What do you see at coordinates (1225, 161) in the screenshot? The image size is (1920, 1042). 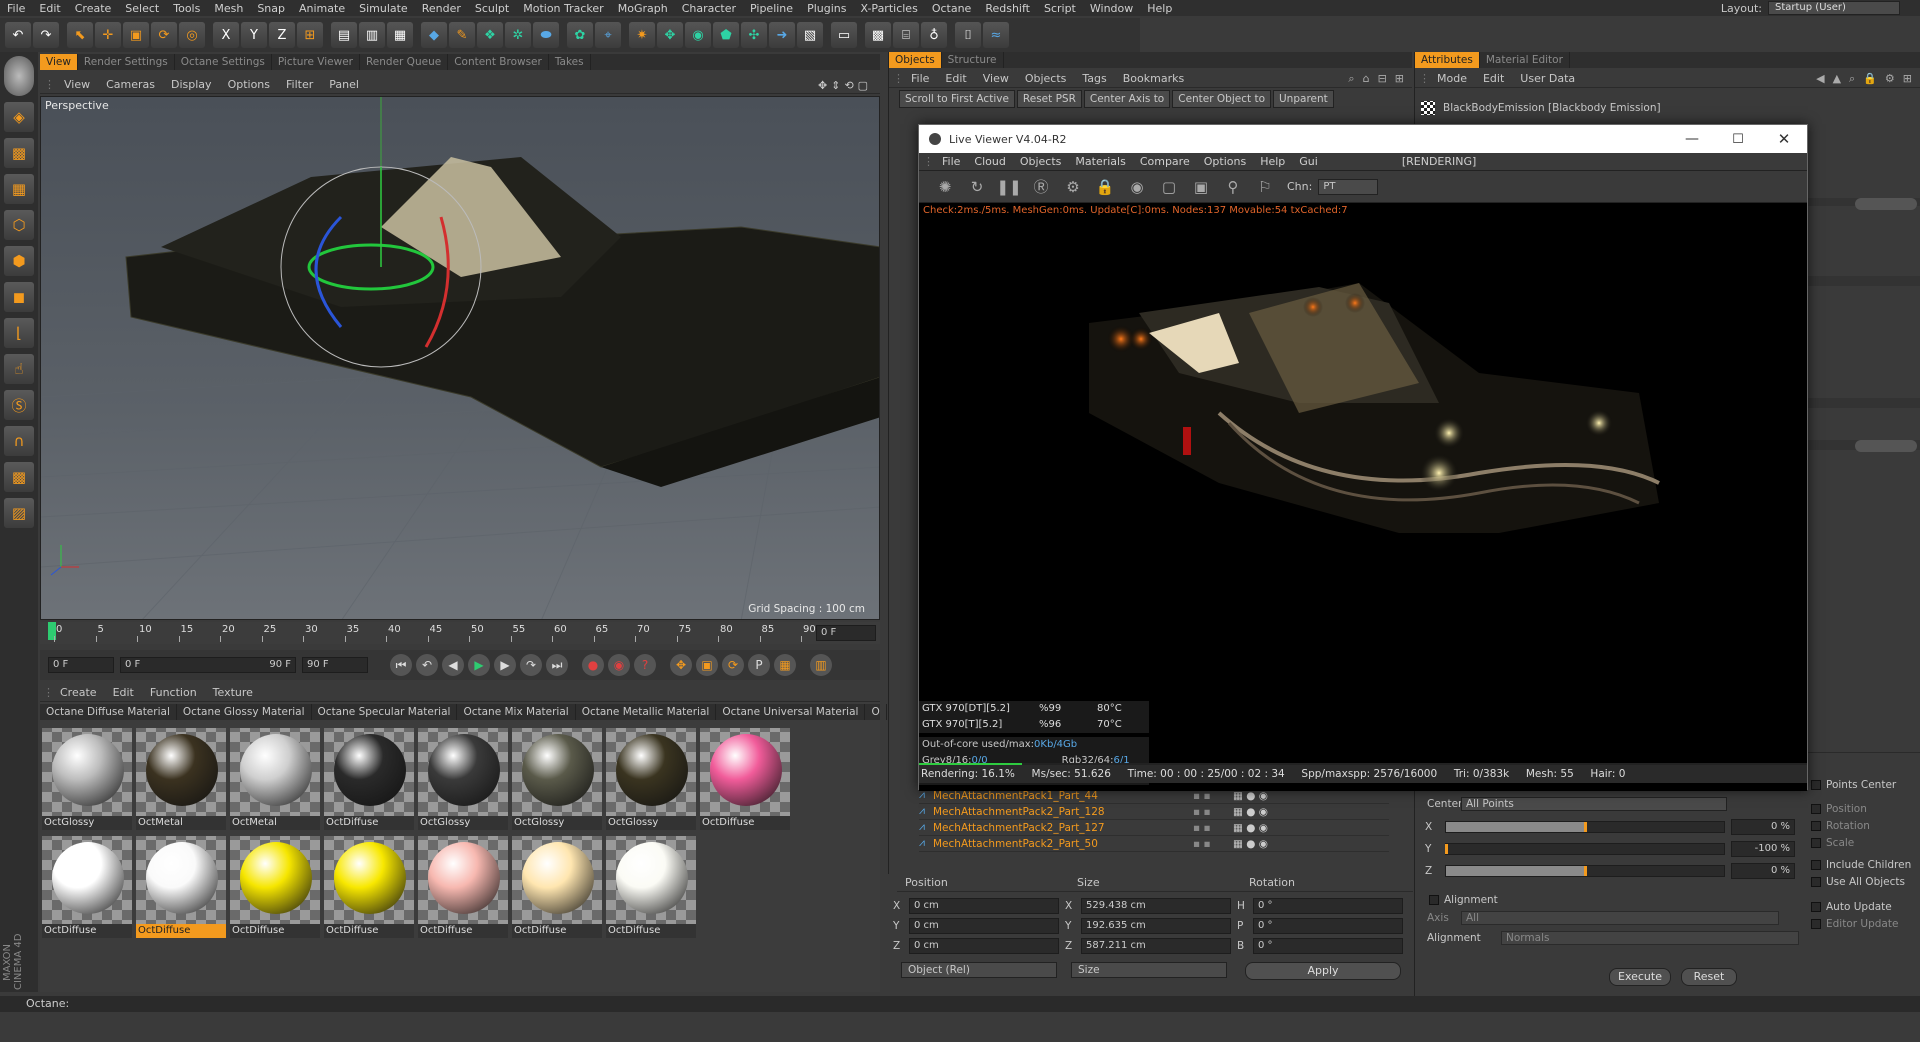 I see `lv-menu-options: Options` at bounding box center [1225, 161].